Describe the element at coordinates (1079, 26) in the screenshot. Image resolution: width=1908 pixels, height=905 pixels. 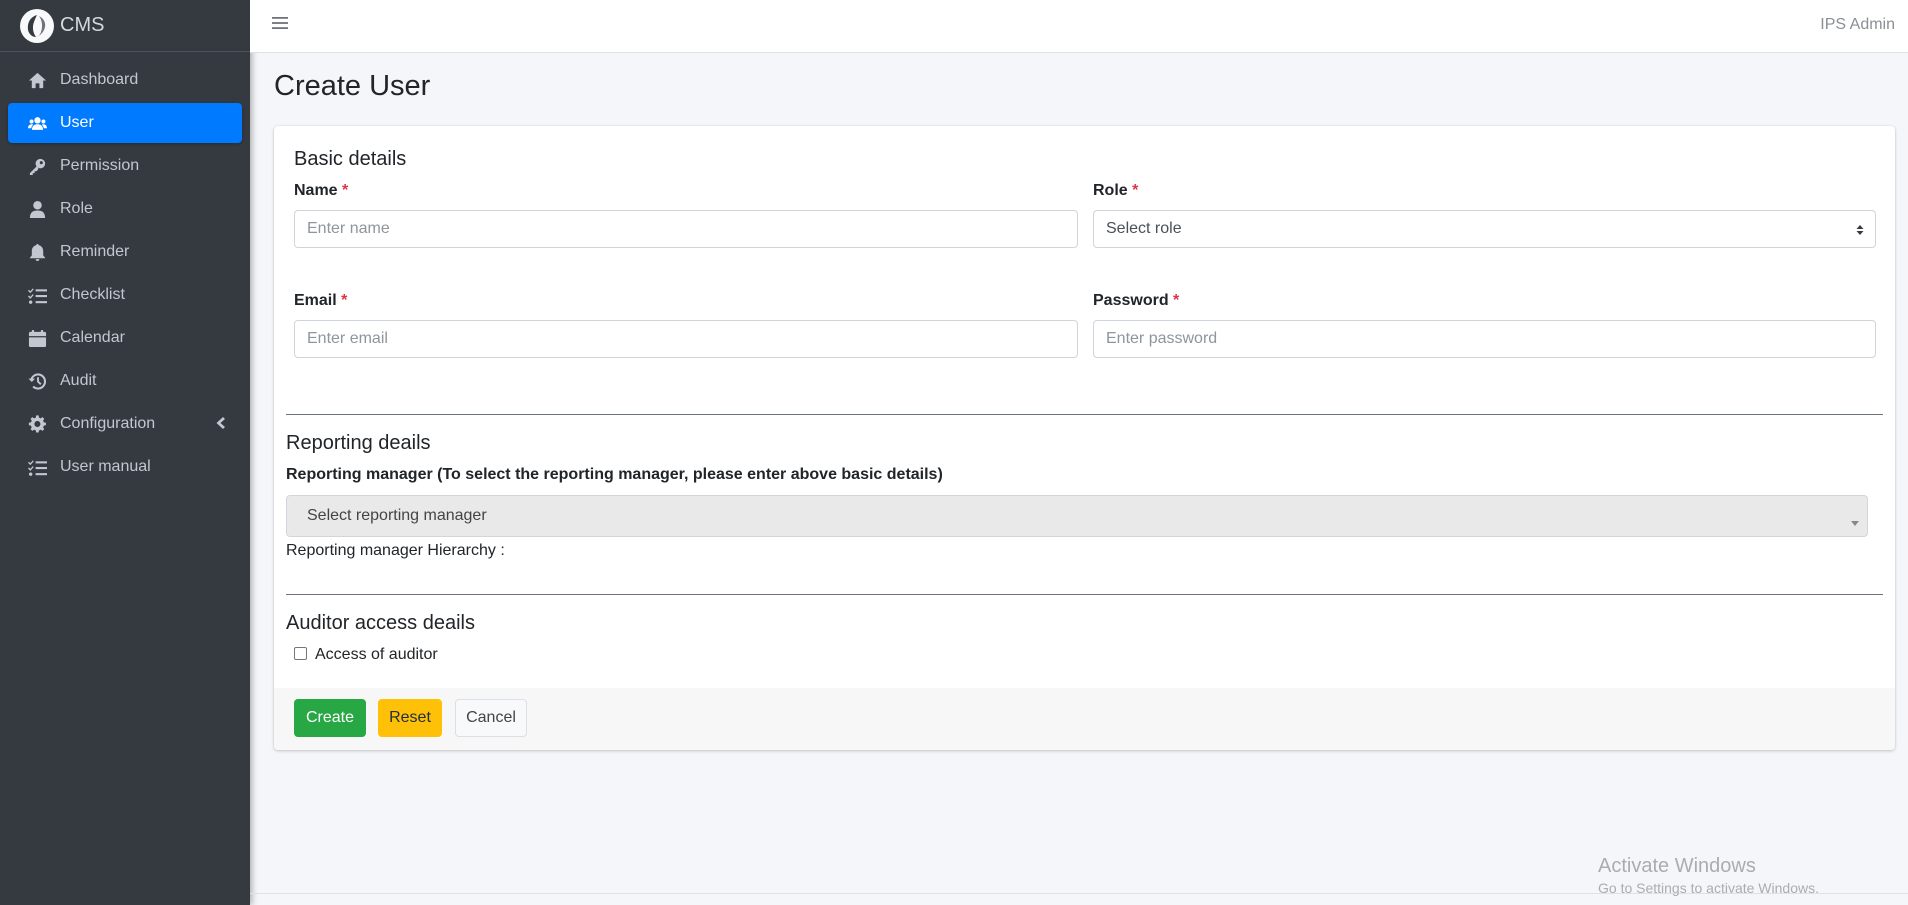
I see `top-navbar: IPS Admin` at that location.